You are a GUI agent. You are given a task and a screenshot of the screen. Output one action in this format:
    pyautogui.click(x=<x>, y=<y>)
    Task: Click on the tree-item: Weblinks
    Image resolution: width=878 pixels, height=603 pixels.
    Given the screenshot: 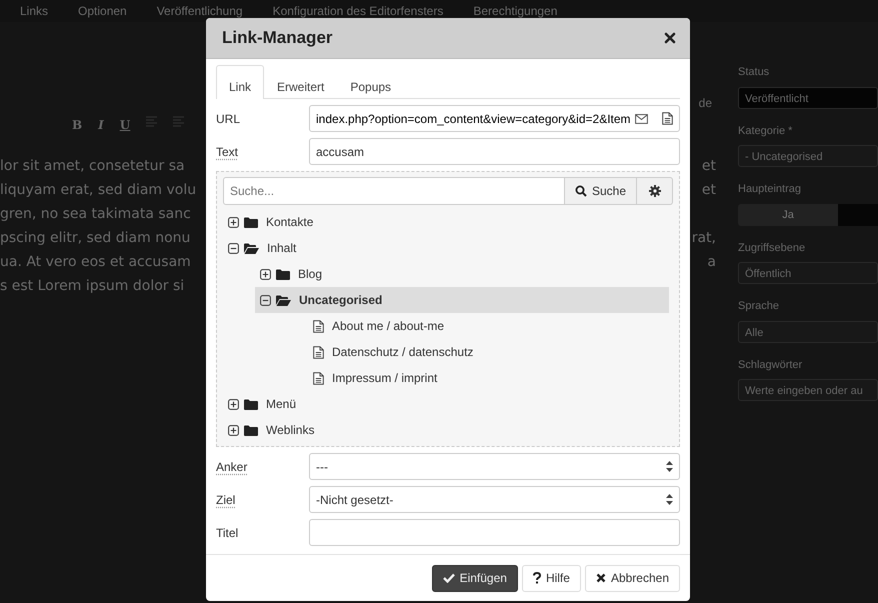 What is the action you would take?
    pyautogui.click(x=446, y=430)
    